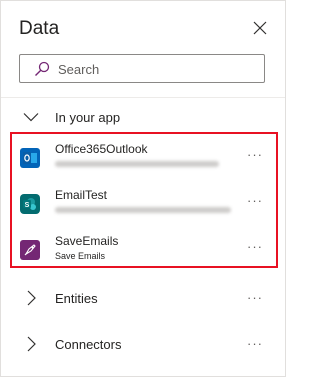 The height and width of the screenshot is (377, 320). Describe the element at coordinates (101, 149) in the screenshot. I see `item-name: Office365Outlook` at that location.